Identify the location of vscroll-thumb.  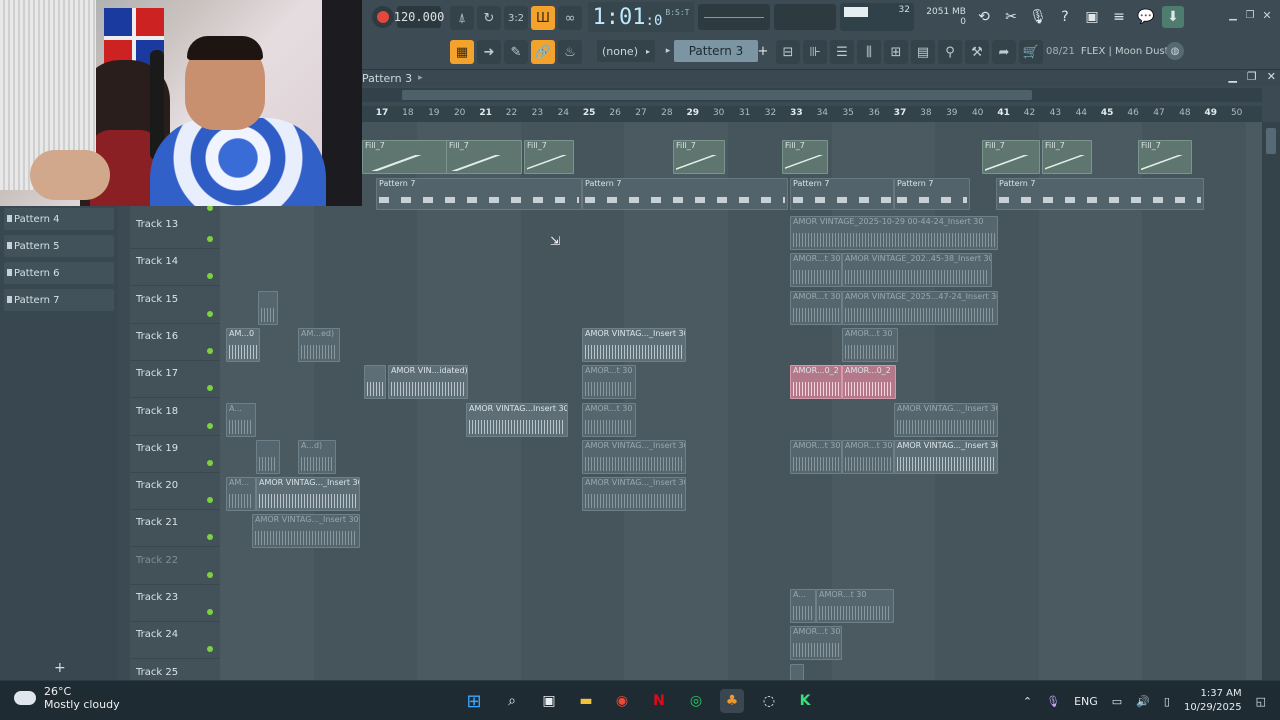
(1271, 141).